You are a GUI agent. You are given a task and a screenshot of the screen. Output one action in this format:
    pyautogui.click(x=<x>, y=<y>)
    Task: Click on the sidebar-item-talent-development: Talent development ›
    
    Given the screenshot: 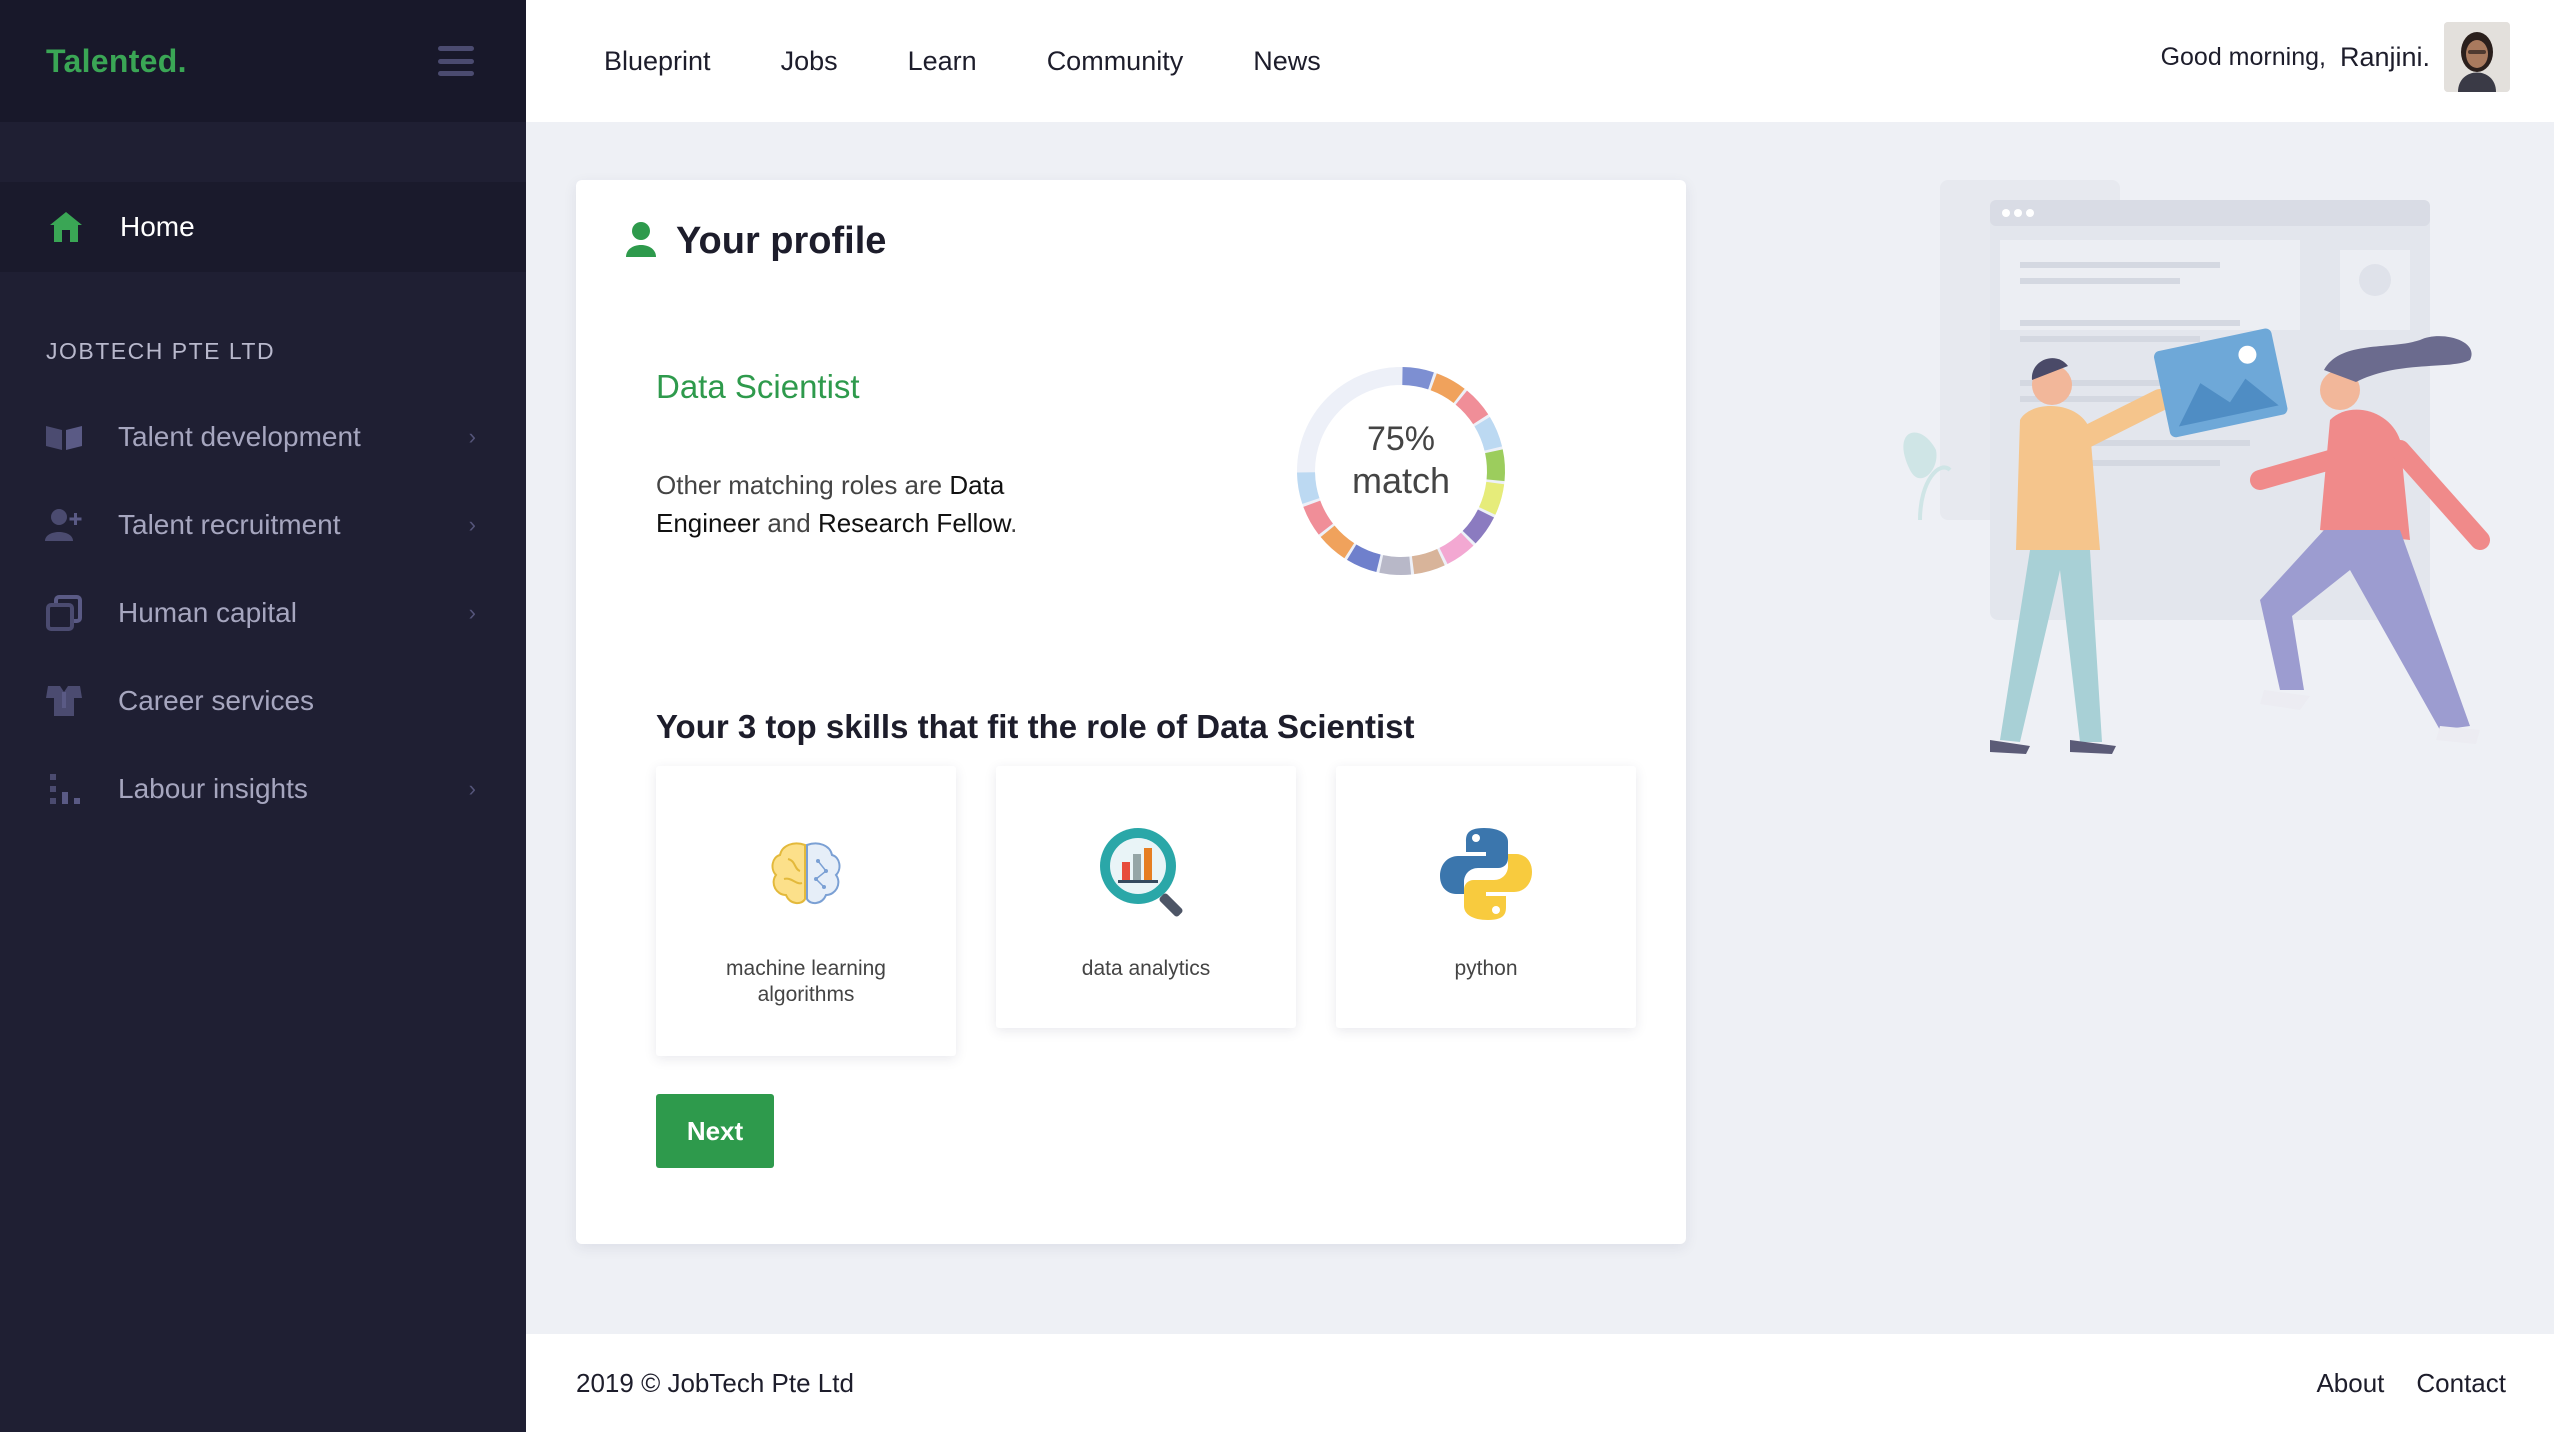 What is the action you would take?
    pyautogui.click(x=263, y=437)
    